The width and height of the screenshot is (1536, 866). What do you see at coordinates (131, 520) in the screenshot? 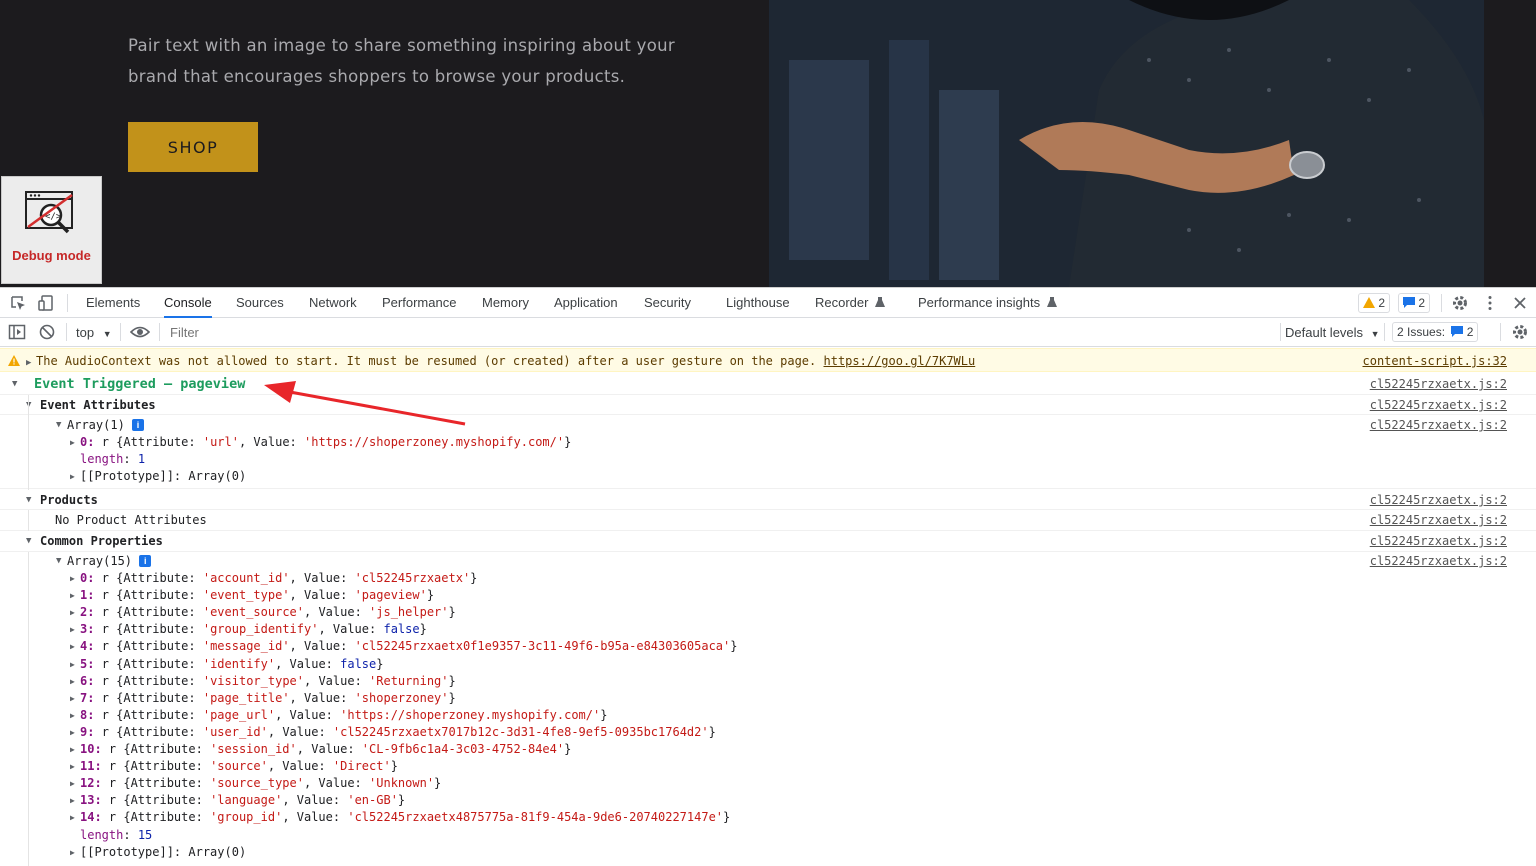
I see `products-message-text: No Product Attributes` at bounding box center [131, 520].